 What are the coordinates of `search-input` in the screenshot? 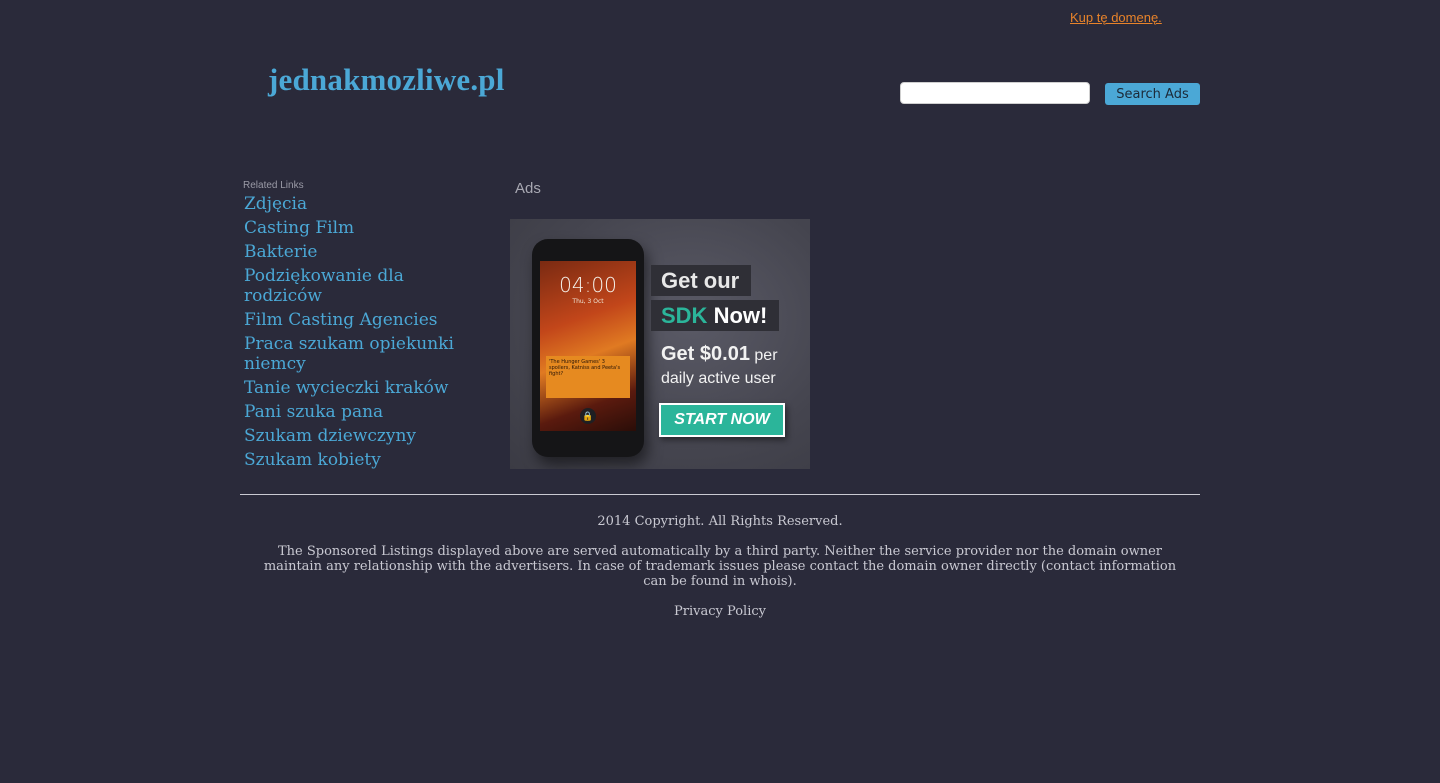 It's located at (995, 93).